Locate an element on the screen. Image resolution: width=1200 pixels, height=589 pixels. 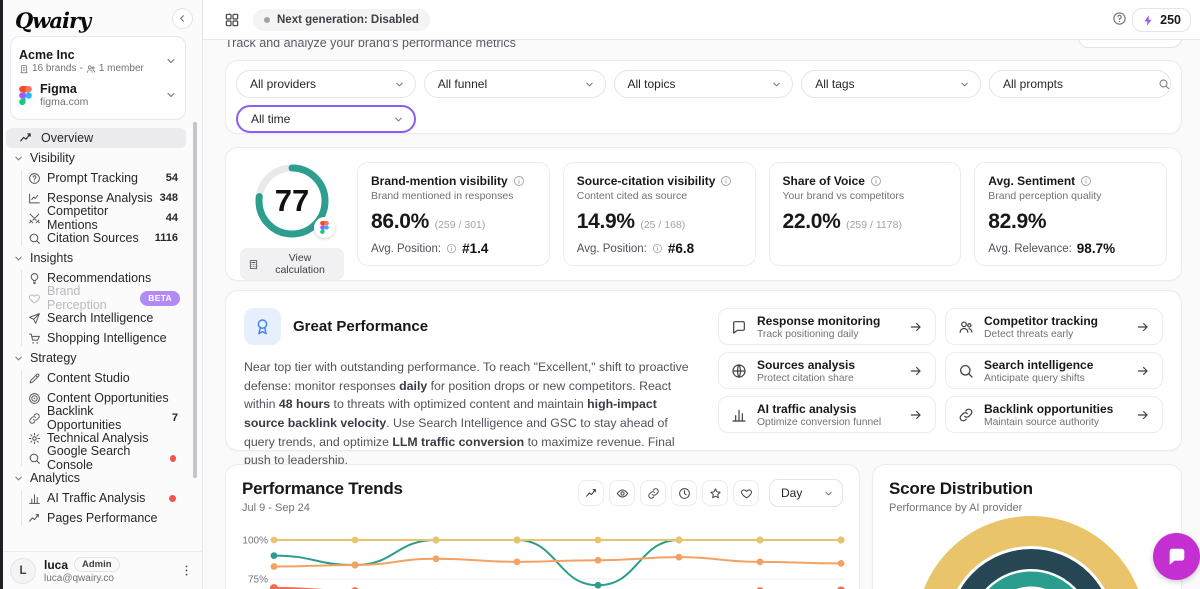
sidebar-section-insights: Insights is located at coordinates (96, 258).